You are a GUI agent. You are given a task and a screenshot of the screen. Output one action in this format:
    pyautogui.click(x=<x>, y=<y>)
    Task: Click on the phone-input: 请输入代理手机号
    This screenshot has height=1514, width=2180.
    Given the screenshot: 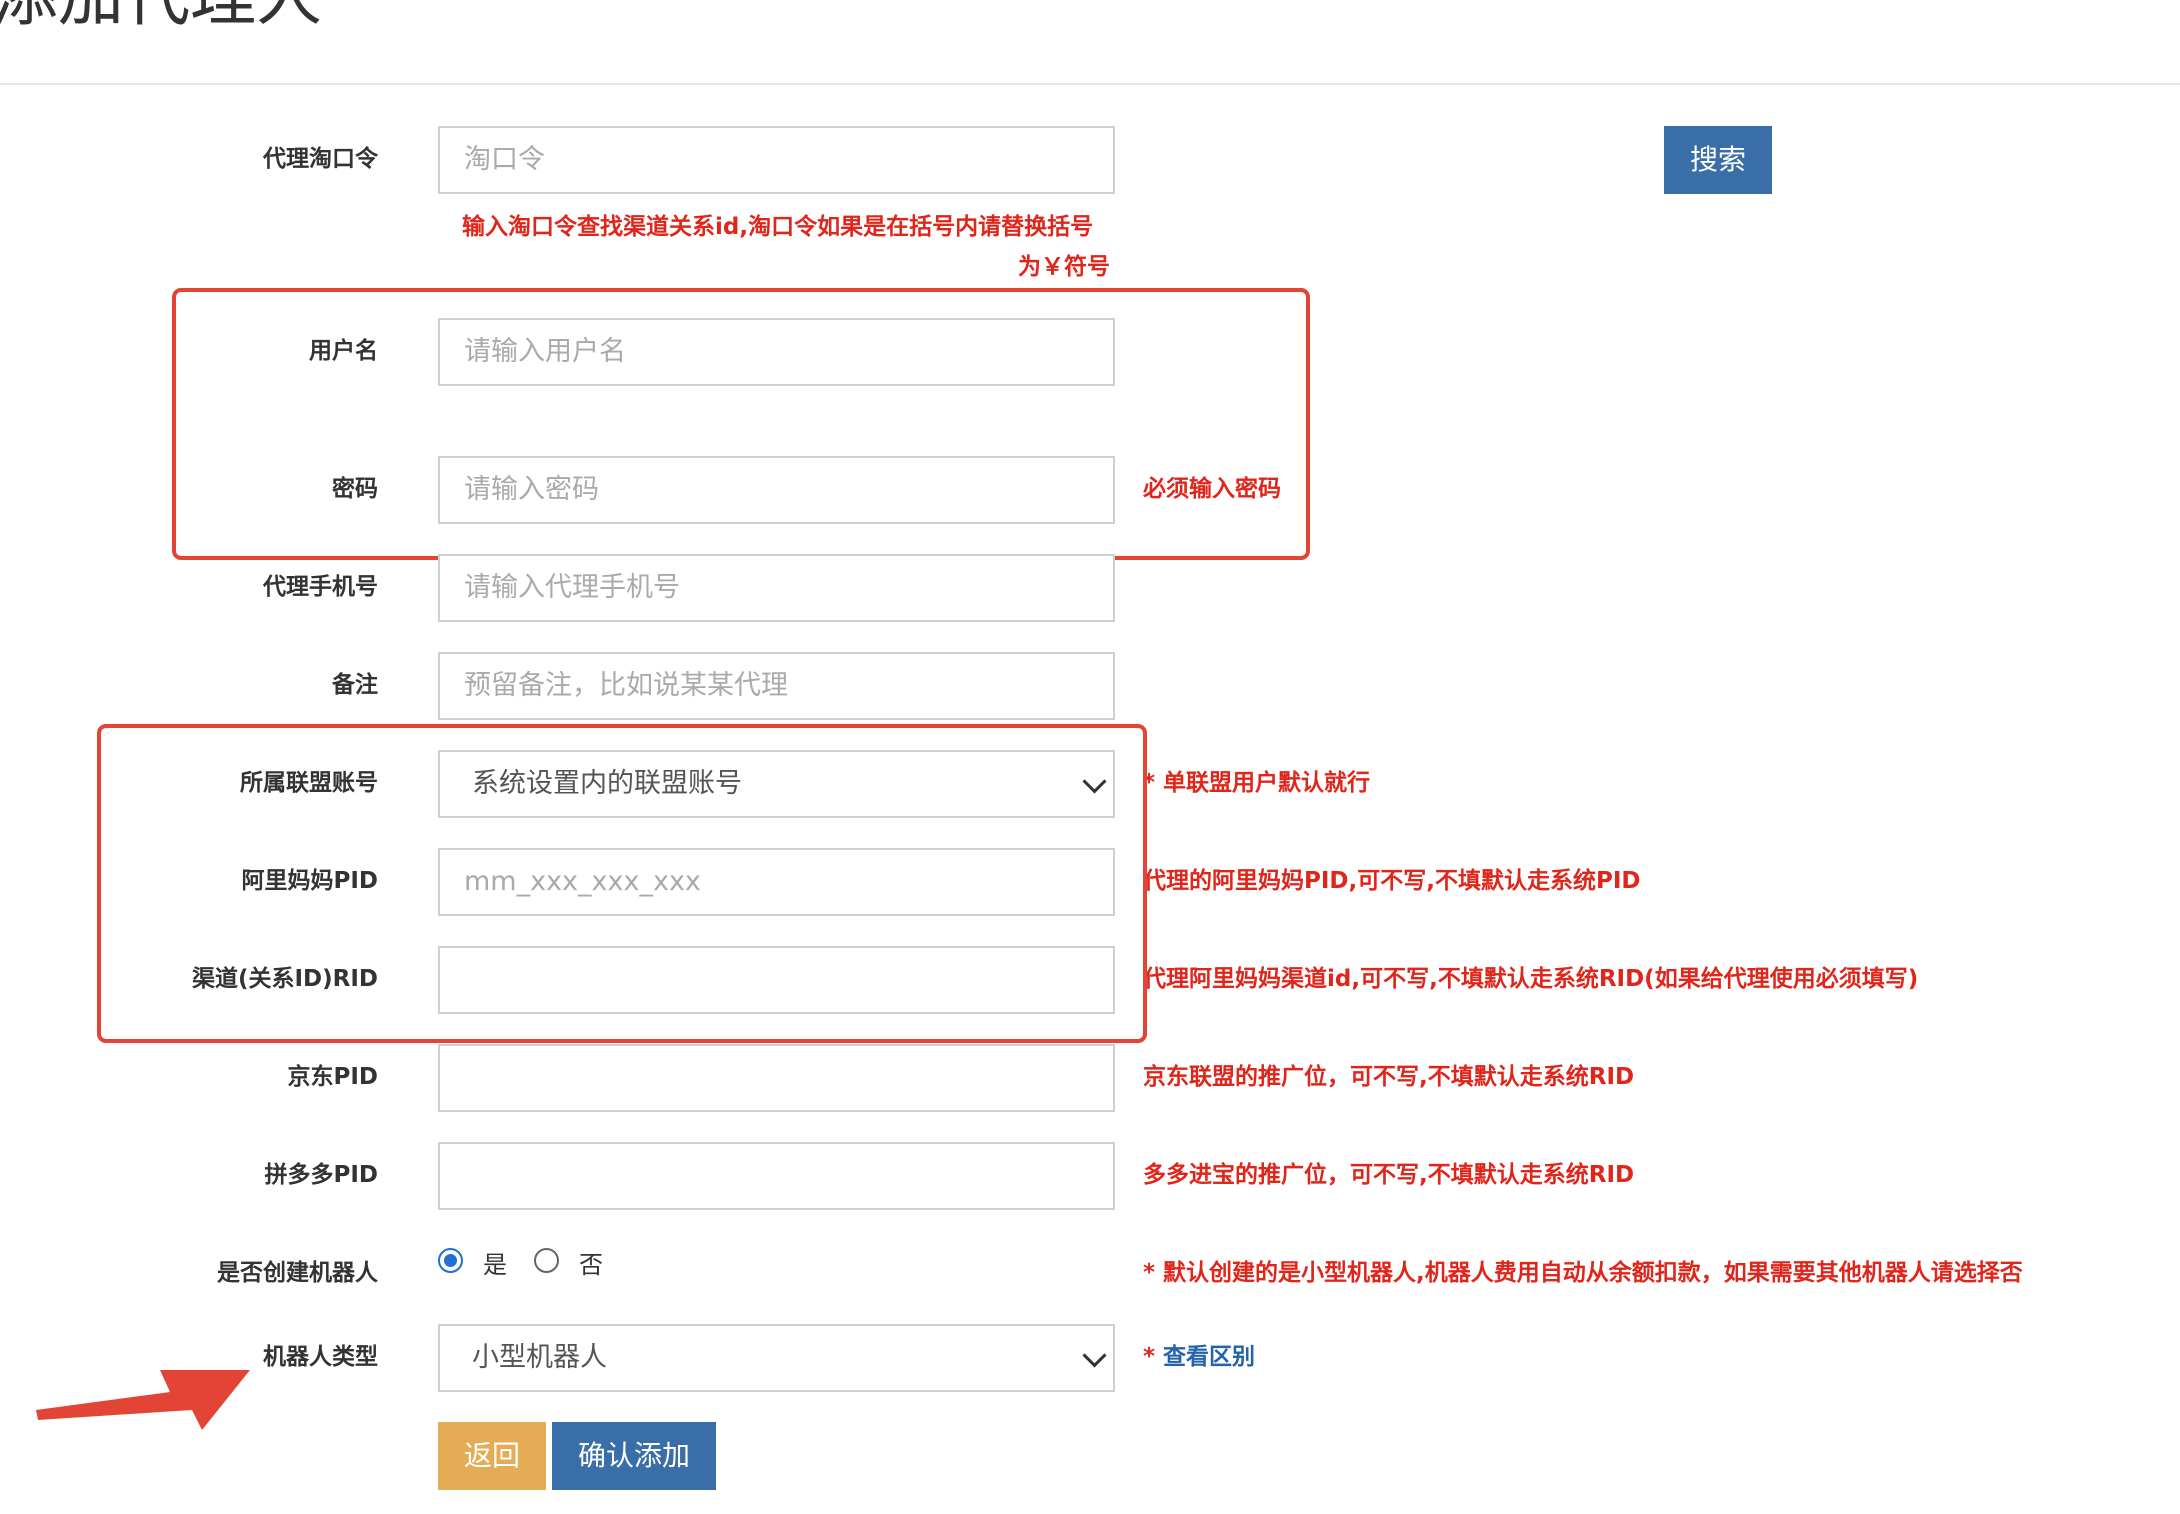 What is the action you would take?
    pyautogui.click(x=776, y=588)
    